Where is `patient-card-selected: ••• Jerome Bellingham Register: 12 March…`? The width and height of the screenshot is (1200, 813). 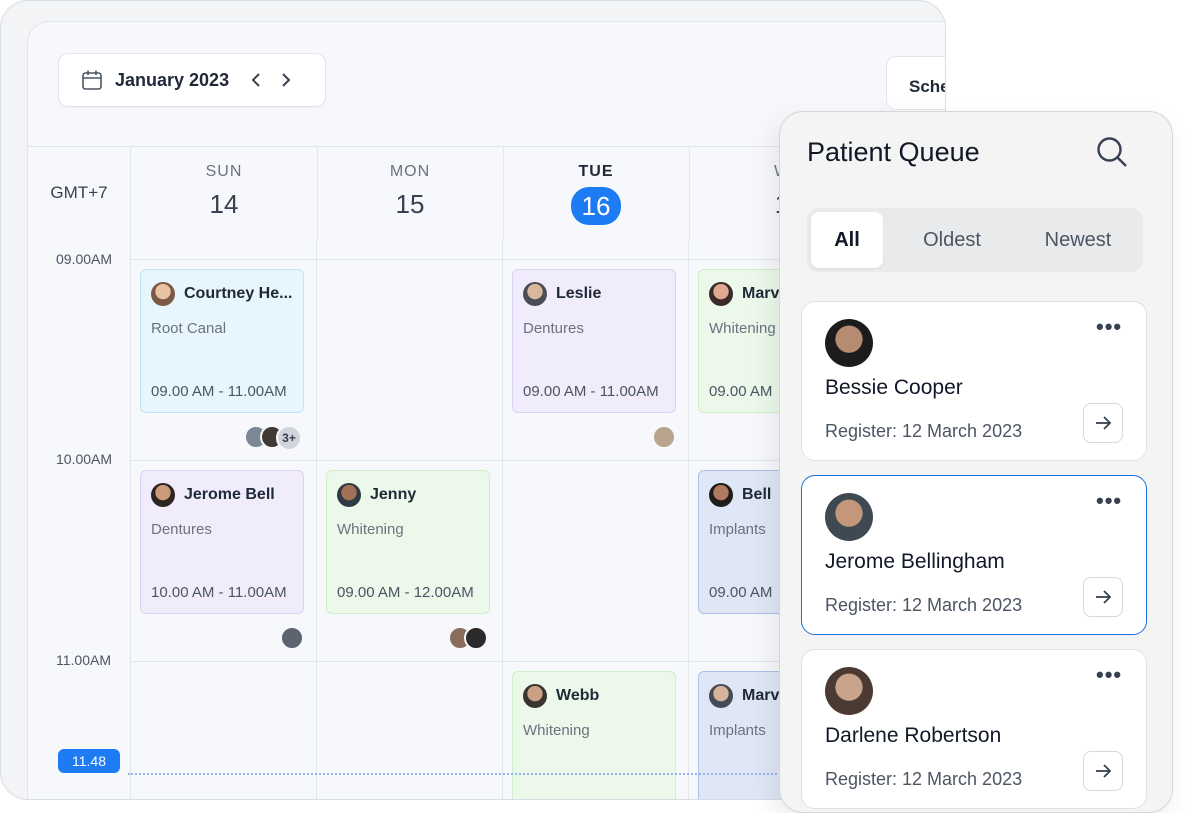
patient-card-selected: ••• Jerome Bellingham Register: 12 March… is located at coordinates (974, 555).